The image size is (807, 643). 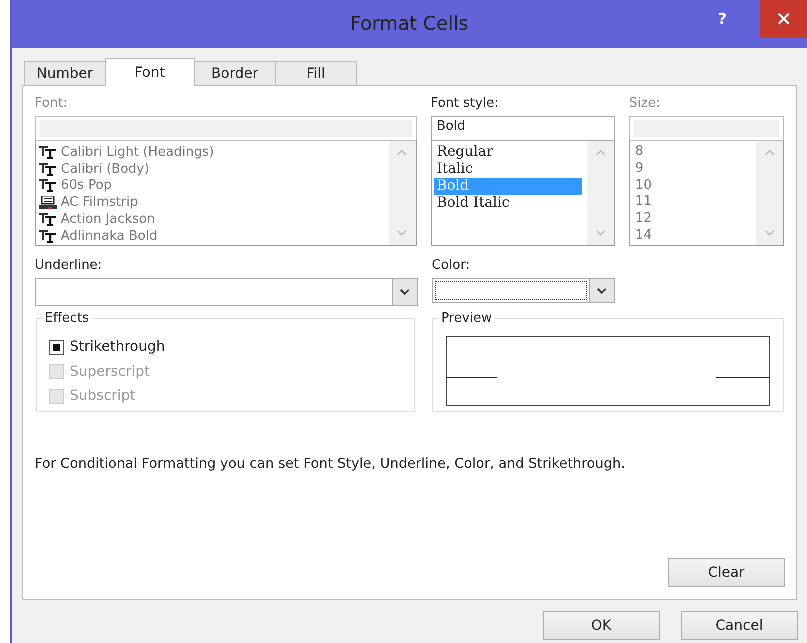 What do you see at coordinates (693, 169) in the screenshot?
I see `size-item: 9` at bounding box center [693, 169].